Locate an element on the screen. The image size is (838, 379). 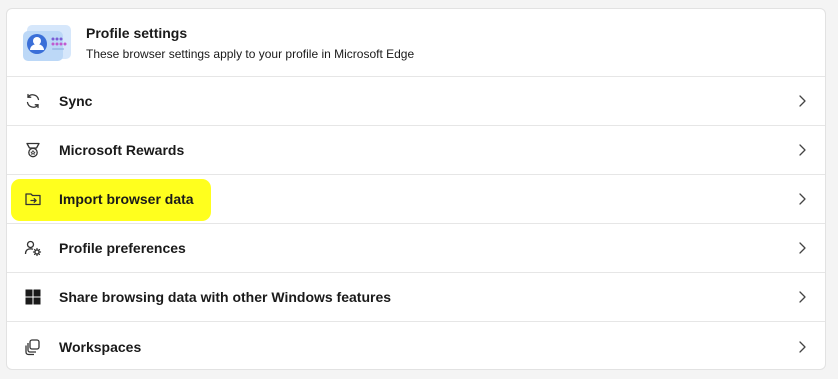
microsoft-rewards-label: Microsoft Rewards is located at coordinates (122, 150).